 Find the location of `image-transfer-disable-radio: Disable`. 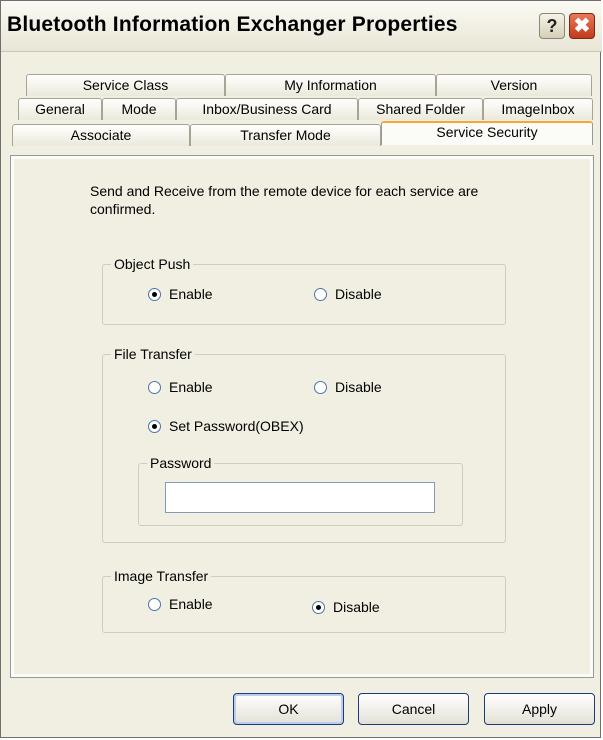

image-transfer-disable-radio: Disable is located at coordinates (346, 607).